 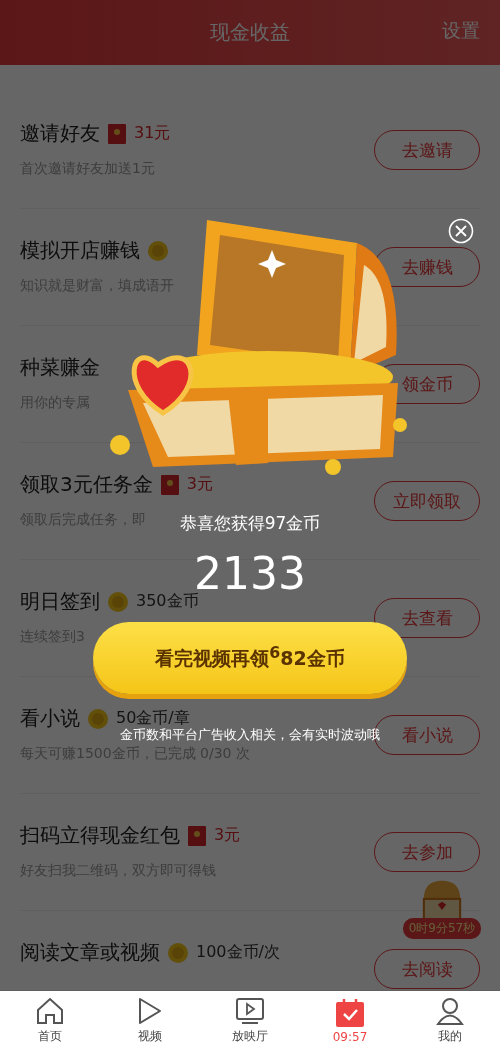 I want to click on settings-link: 设置, so click(x=461, y=31).